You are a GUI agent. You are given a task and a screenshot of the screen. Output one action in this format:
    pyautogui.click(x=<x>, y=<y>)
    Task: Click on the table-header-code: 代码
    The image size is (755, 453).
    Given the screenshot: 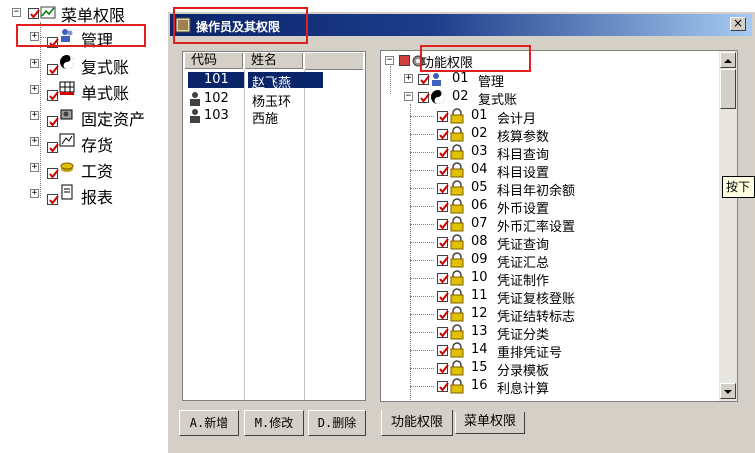 What is the action you would take?
    pyautogui.click(x=214, y=61)
    